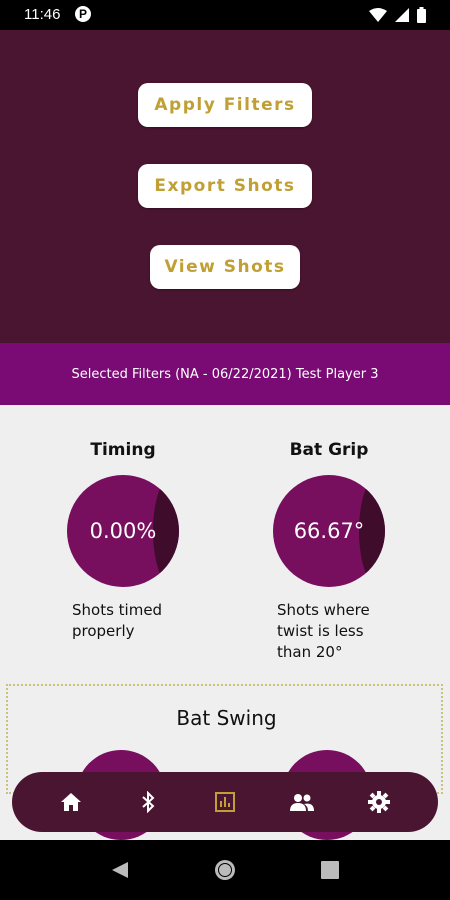 Image resolution: width=450 pixels, height=900 pixels. Describe the element at coordinates (103, 631) in the screenshot. I see `timing-desc-line: properly` at that location.